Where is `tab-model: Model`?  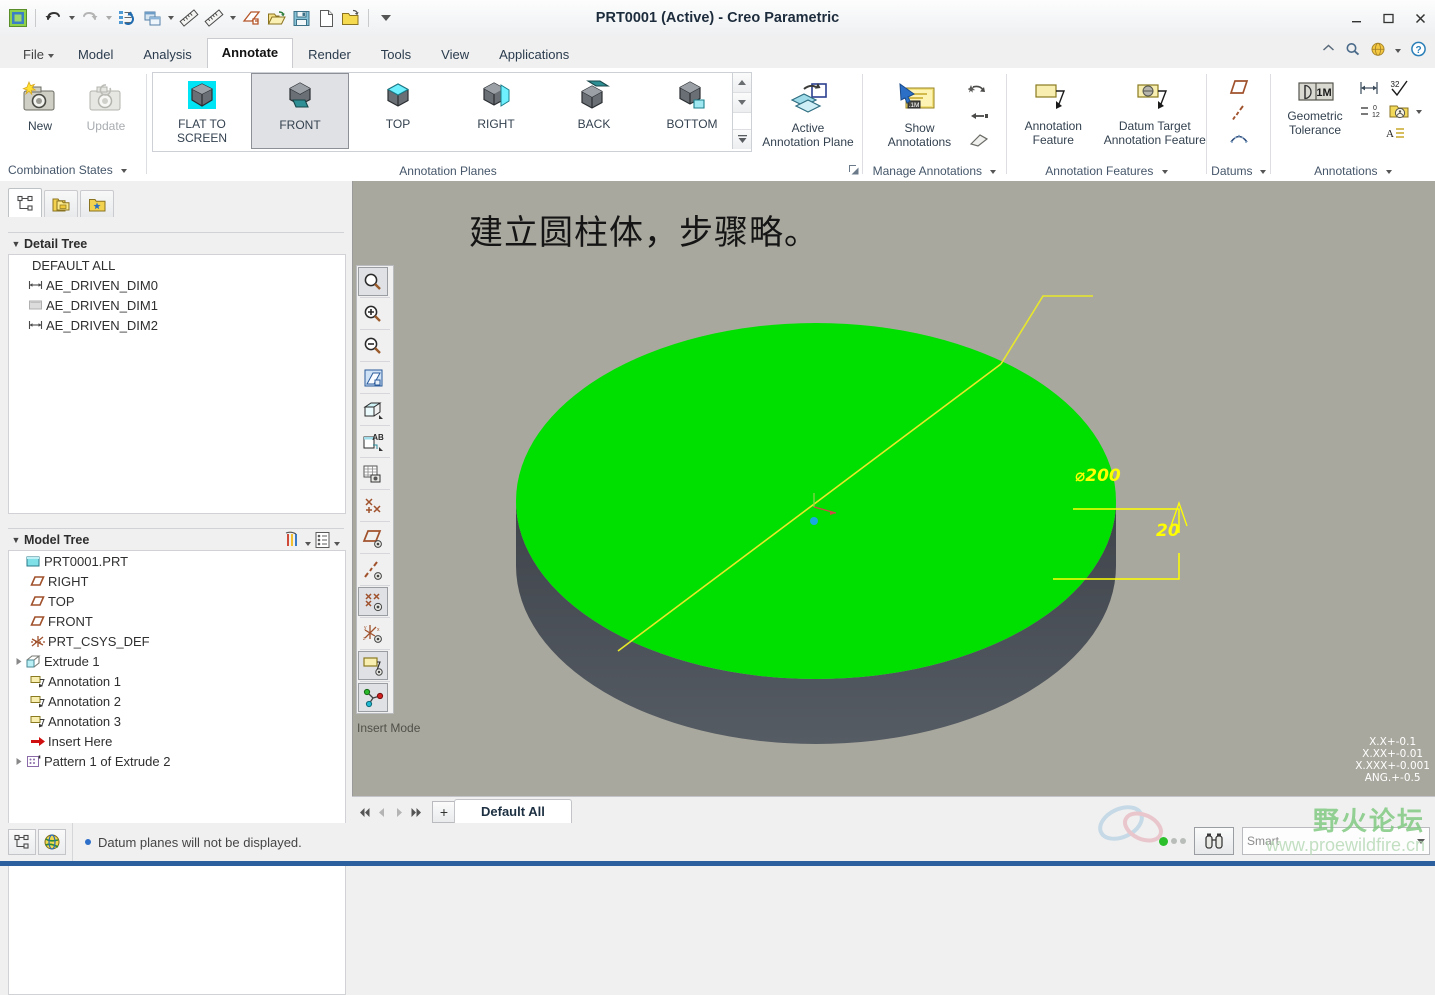 tab-model: Model is located at coordinates (95, 54).